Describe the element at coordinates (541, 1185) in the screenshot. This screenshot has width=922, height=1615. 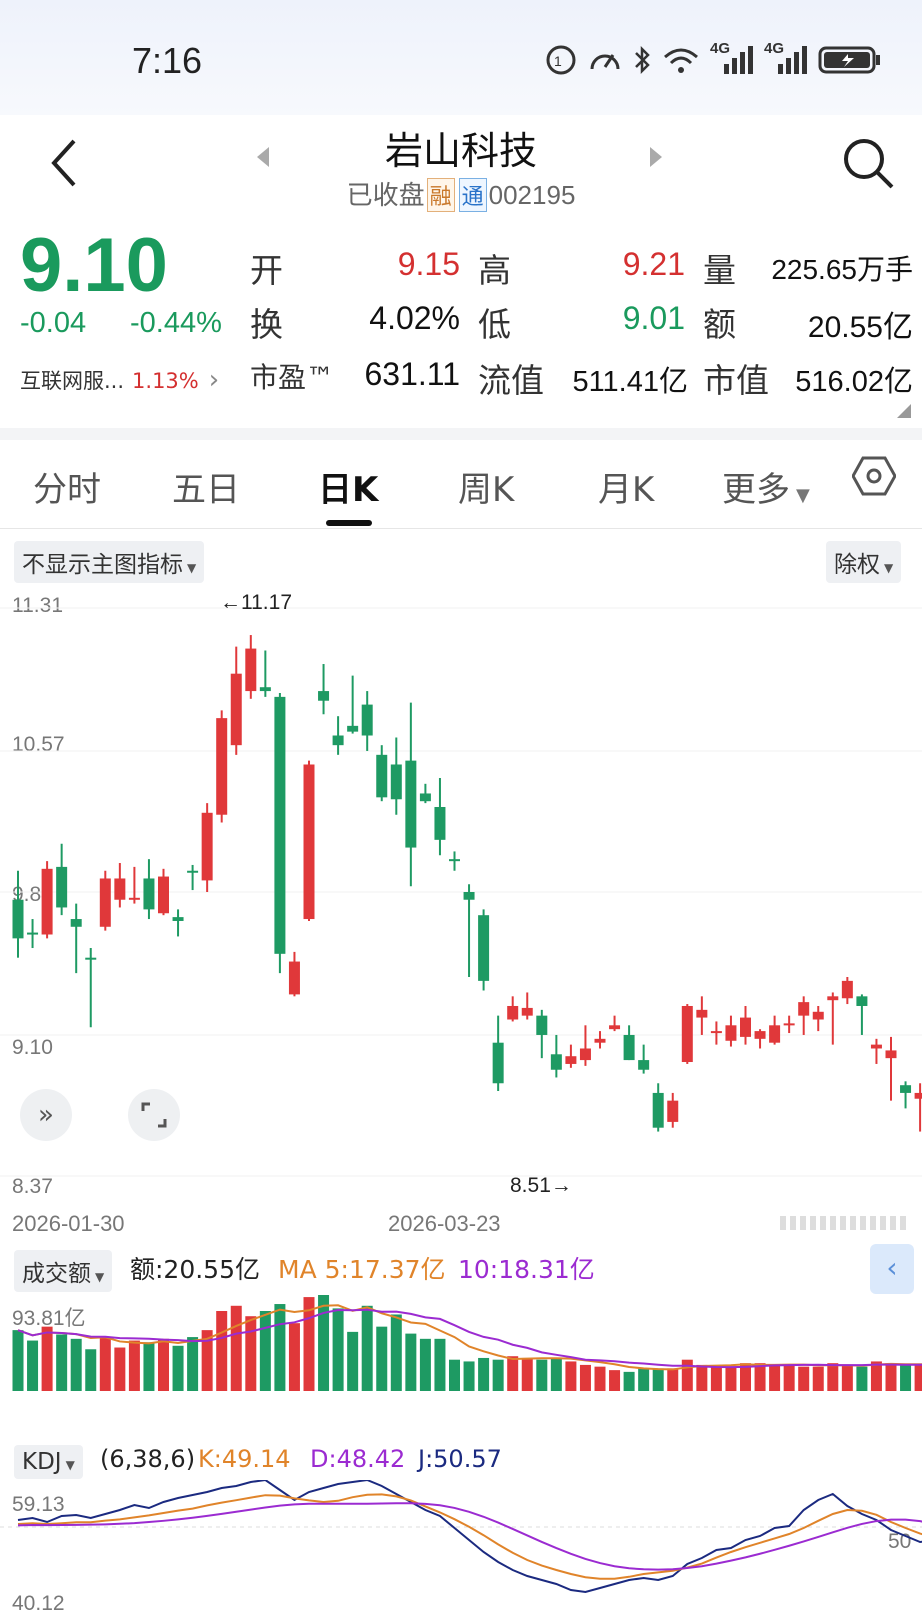
I see `min-price-marker: 8.51→` at that location.